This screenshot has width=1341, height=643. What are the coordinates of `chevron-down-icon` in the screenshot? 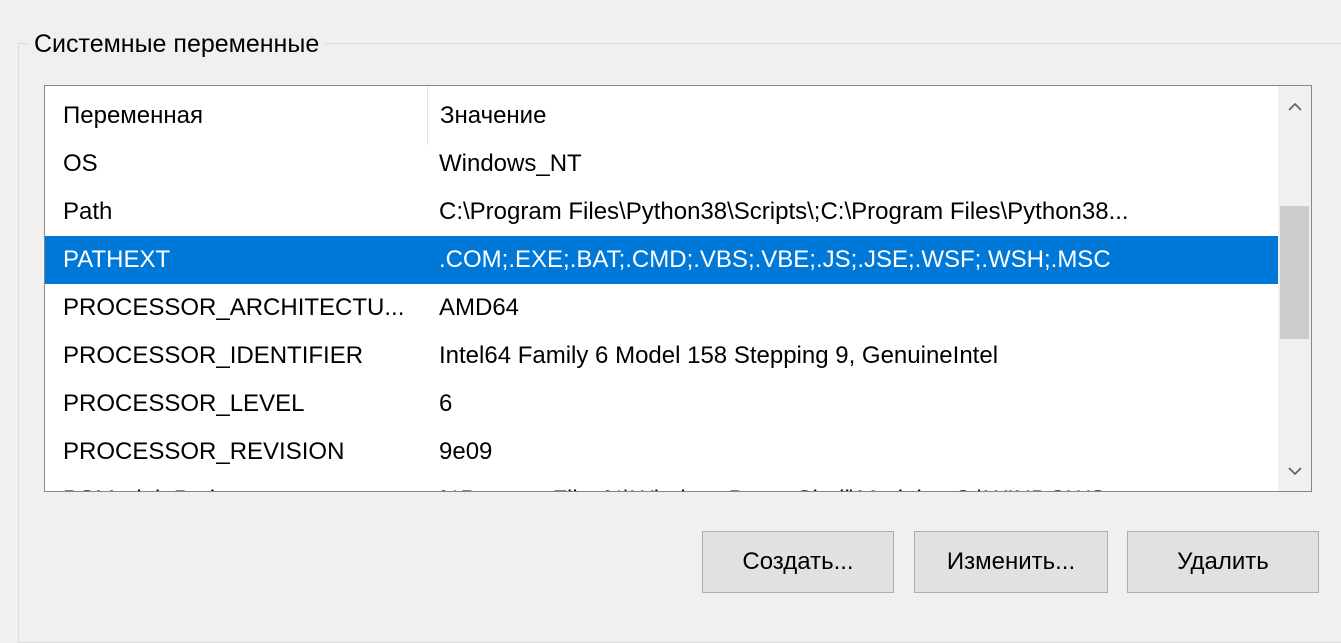 It's located at (1294, 470).